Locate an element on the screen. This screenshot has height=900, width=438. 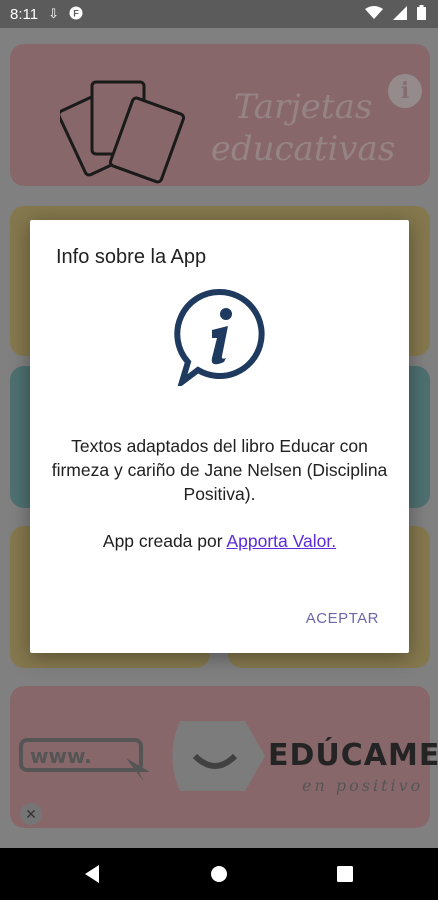
status-time: 8:11 is located at coordinates (24, 14).